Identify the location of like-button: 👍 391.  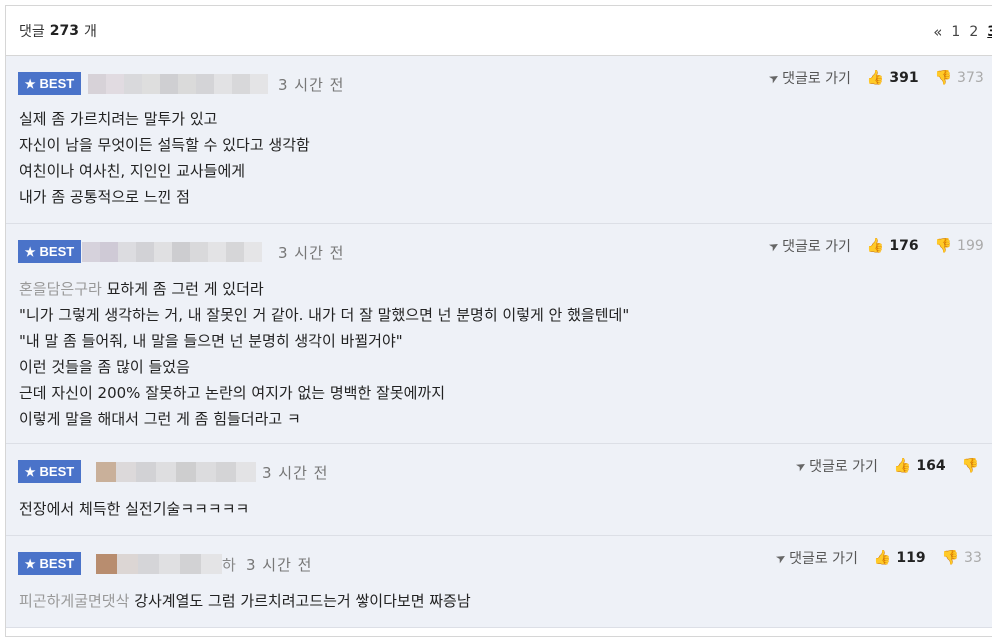
(893, 78).